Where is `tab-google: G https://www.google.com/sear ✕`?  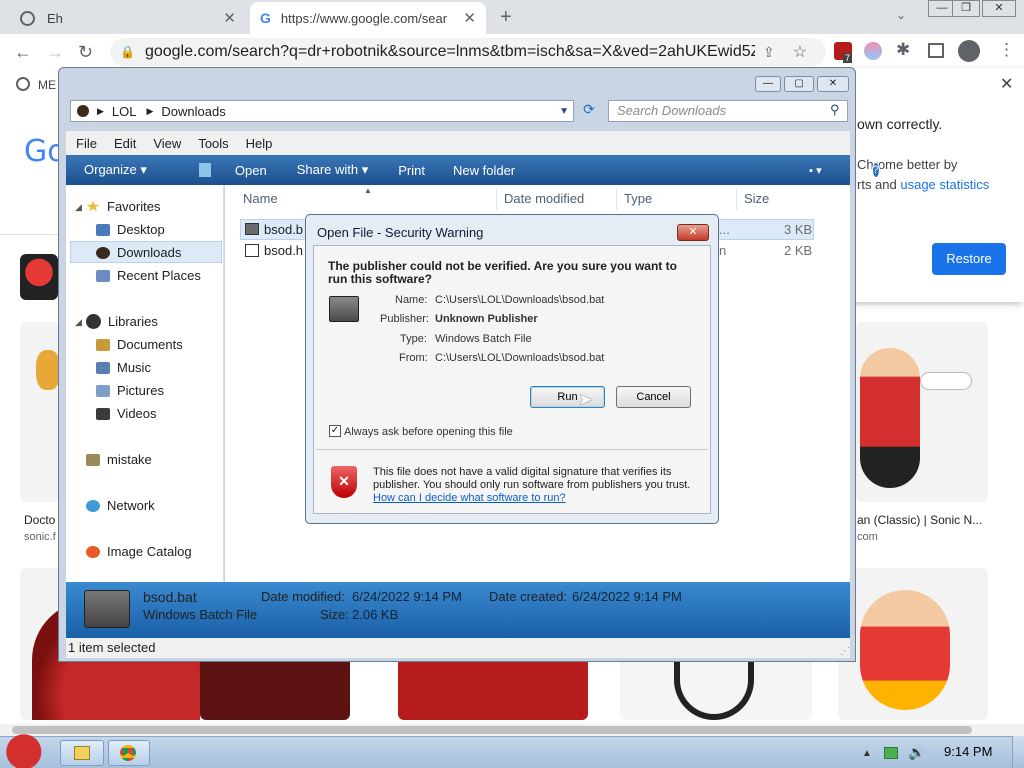
tab-google: G https://www.google.com/sear ✕ is located at coordinates (368, 18).